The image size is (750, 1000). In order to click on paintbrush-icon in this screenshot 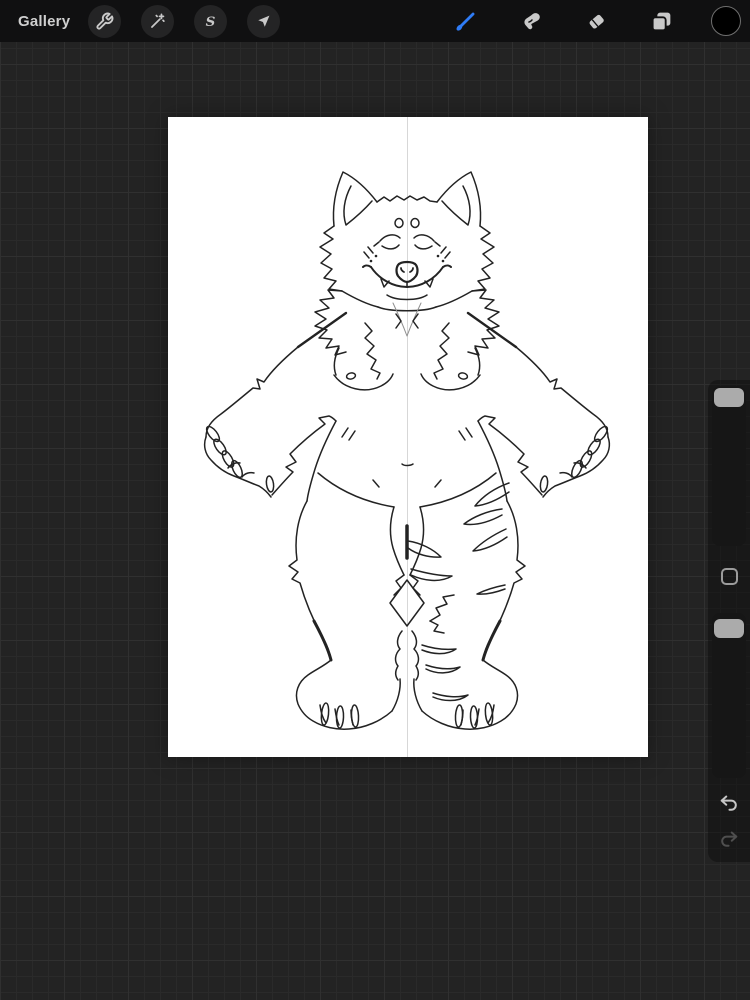, I will do `click(466, 21)`.